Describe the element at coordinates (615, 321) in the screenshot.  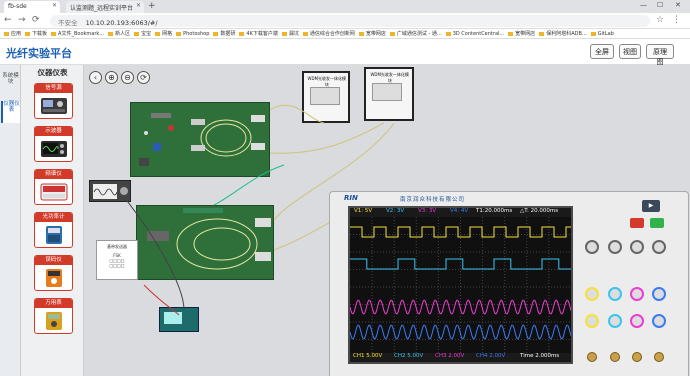
I see `osc-ch2-scale-knob` at that location.